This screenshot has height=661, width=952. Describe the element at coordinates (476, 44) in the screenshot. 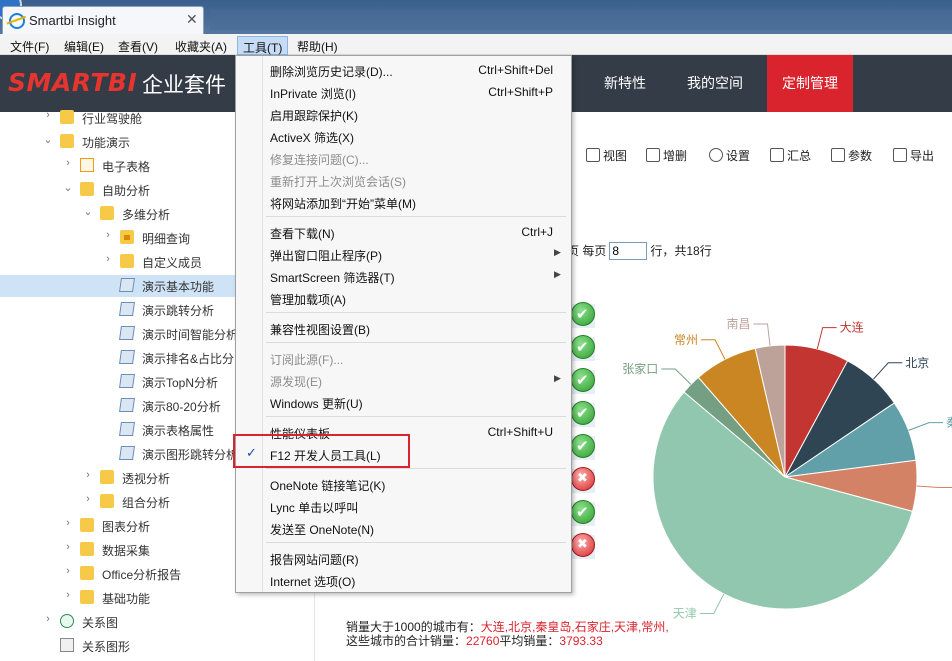

I see `menu-bar: 文件(F) 编辑(E) 查看(V) 收藏夹(A) 工具(T) 帮助(H)` at that location.